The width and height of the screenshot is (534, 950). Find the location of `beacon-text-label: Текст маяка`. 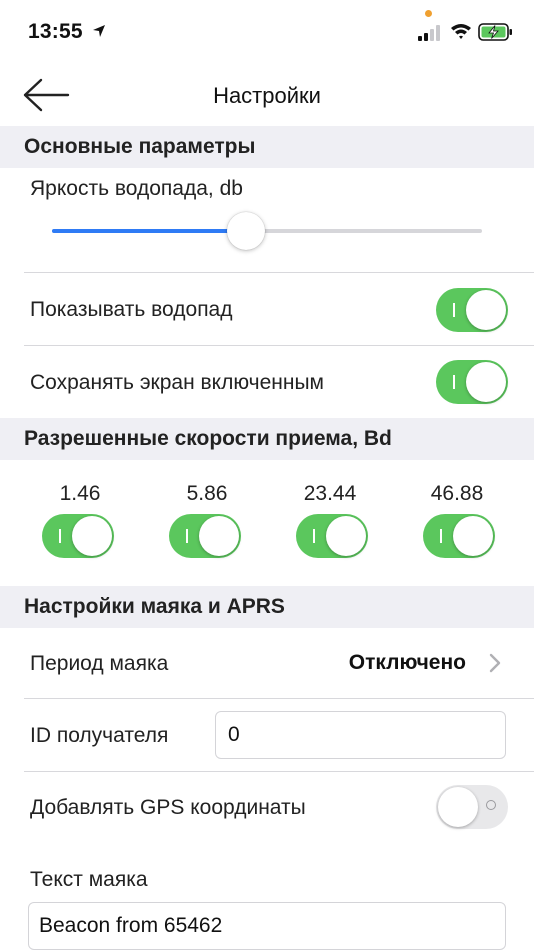

beacon-text-label: Текст маяка is located at coordinates (89, 879).